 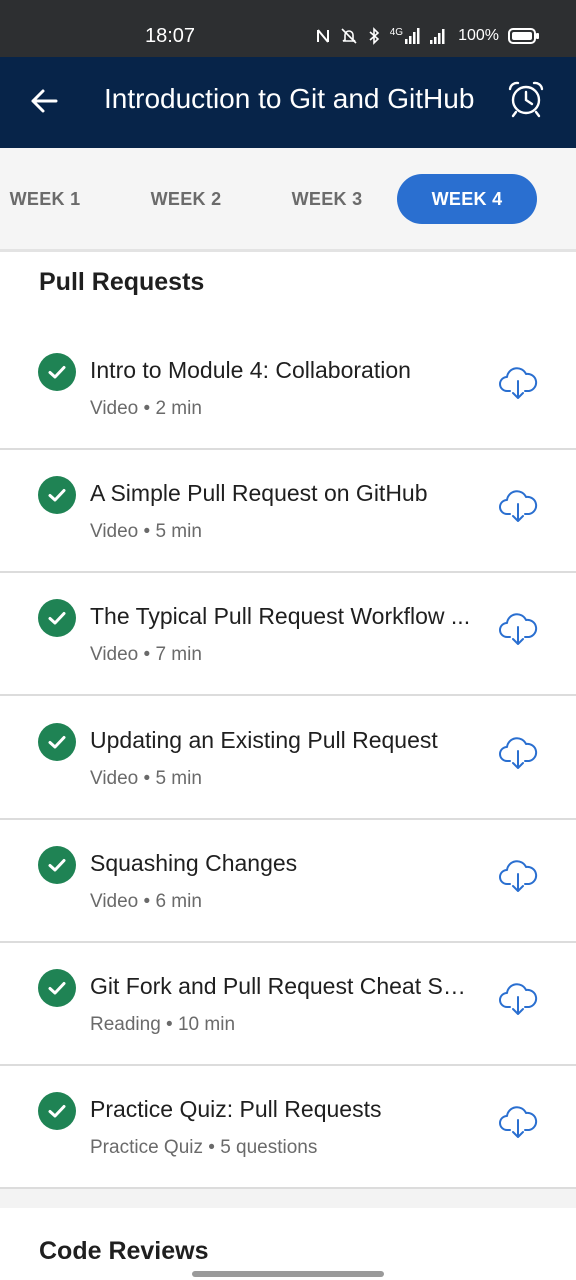 What do you see at coordinates (288, 28) in the screenshot?
I see `status-bar: 18:07 4G 100%` at bounding box center [288, 28].